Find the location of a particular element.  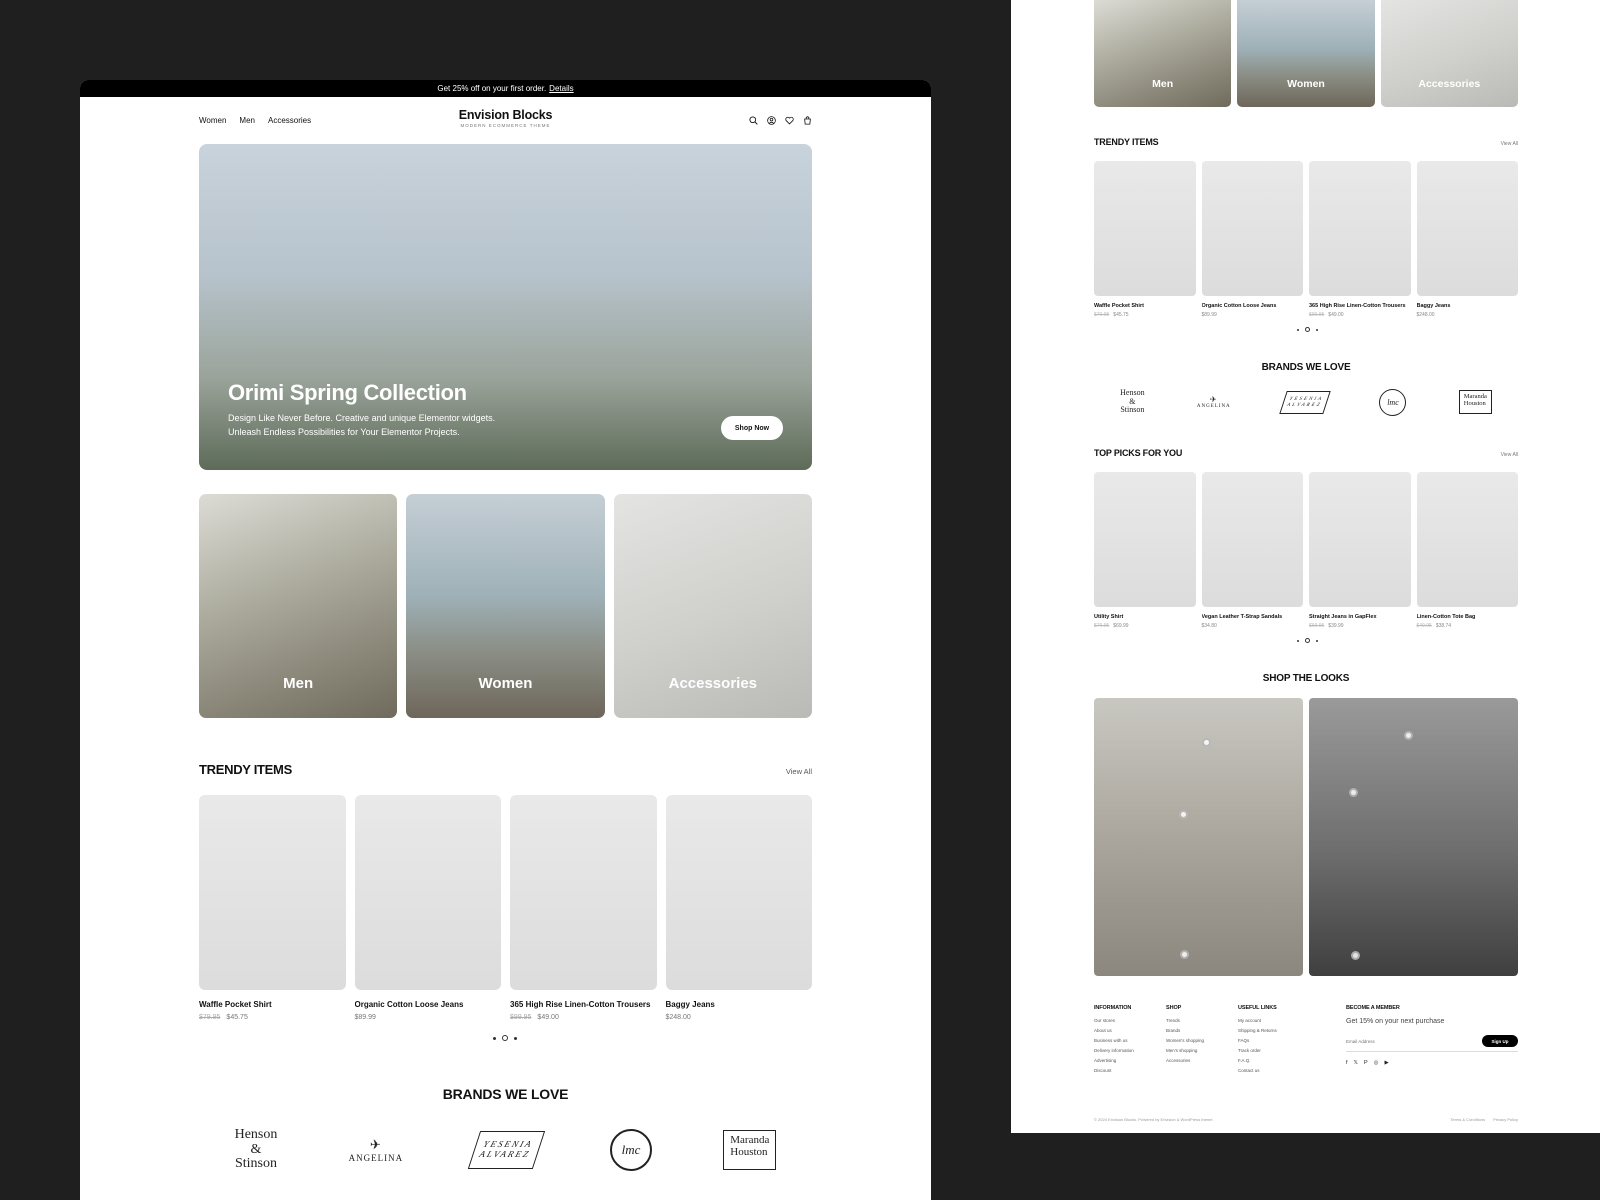

search-icon is located at coordinates (753, 120).